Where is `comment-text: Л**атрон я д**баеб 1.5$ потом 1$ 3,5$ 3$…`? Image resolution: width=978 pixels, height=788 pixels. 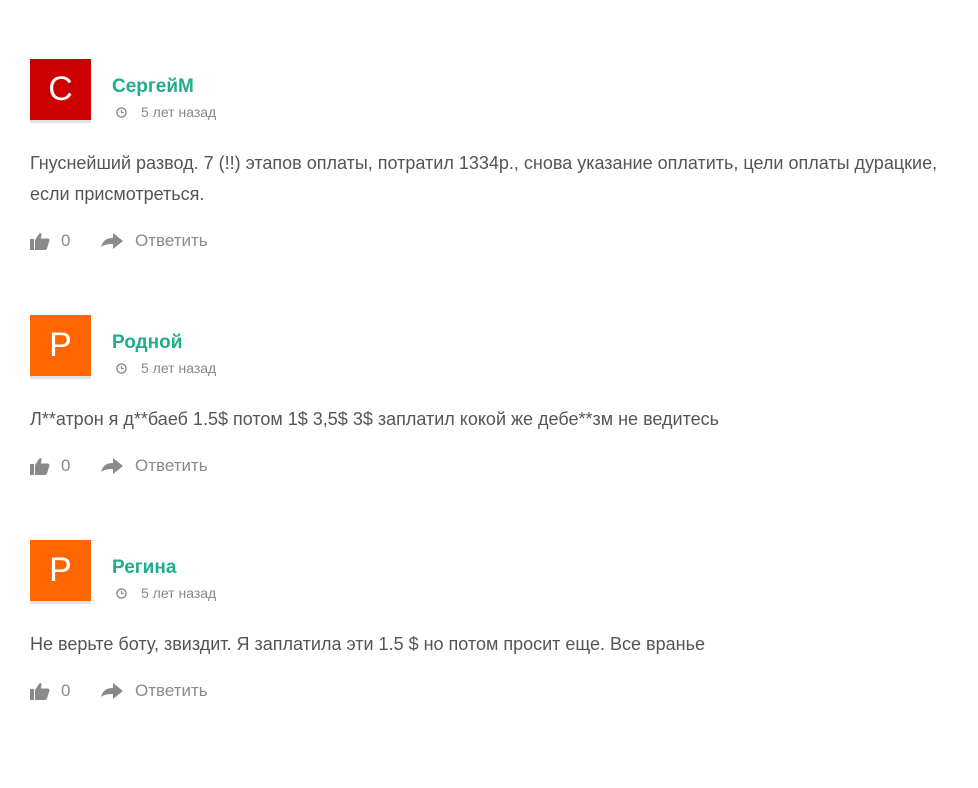
comment-text: Л**атрон я д**баеб 1.5$ потом 1$ 3,5$ 3$… is located at coordinates (375, 419).